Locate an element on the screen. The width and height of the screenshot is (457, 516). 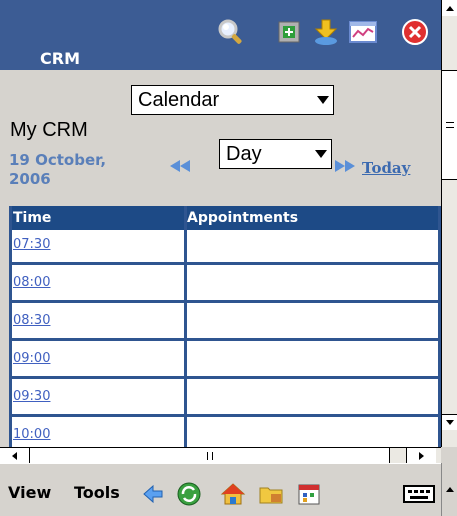
previous-period-button is located at coordinates (180, 166).